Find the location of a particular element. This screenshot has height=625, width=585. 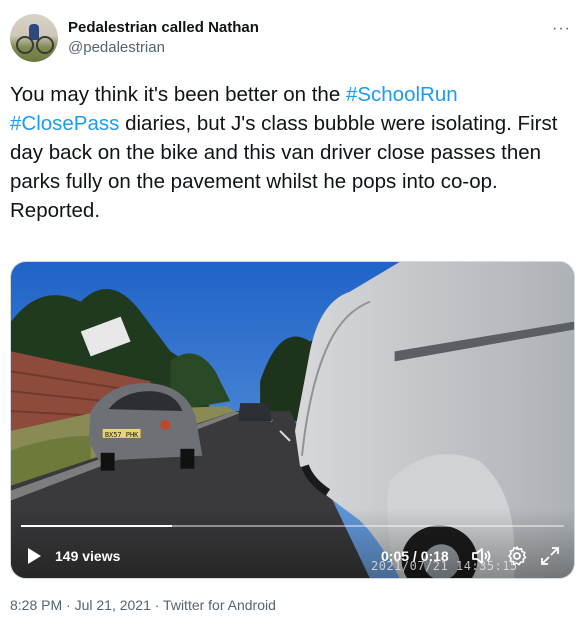

hashtag-link-schoolrun: #SchoolRun is located at coordinates (402, 94).